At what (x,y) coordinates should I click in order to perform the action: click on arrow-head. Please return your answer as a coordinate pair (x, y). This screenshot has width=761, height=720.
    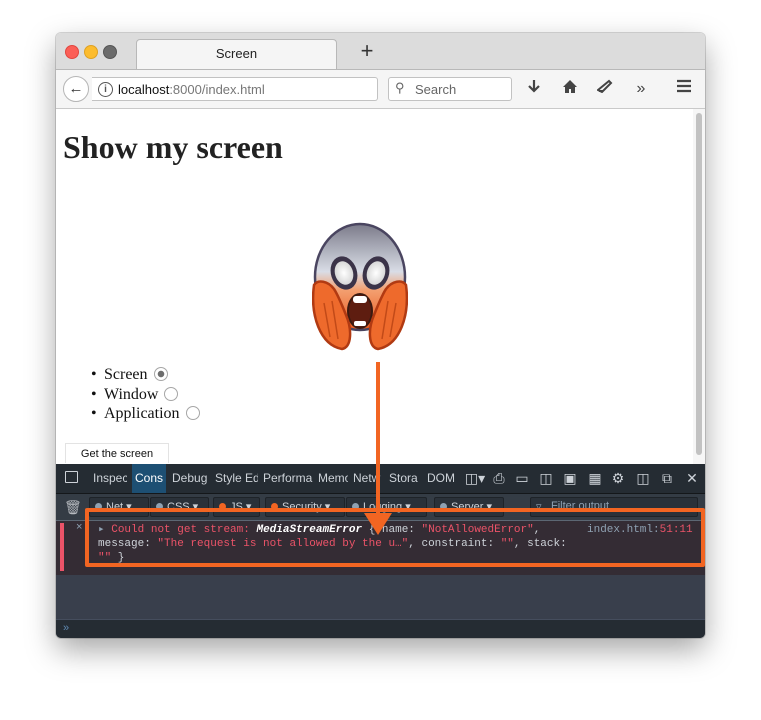
    Looking at the image, I should click on (378, 524).